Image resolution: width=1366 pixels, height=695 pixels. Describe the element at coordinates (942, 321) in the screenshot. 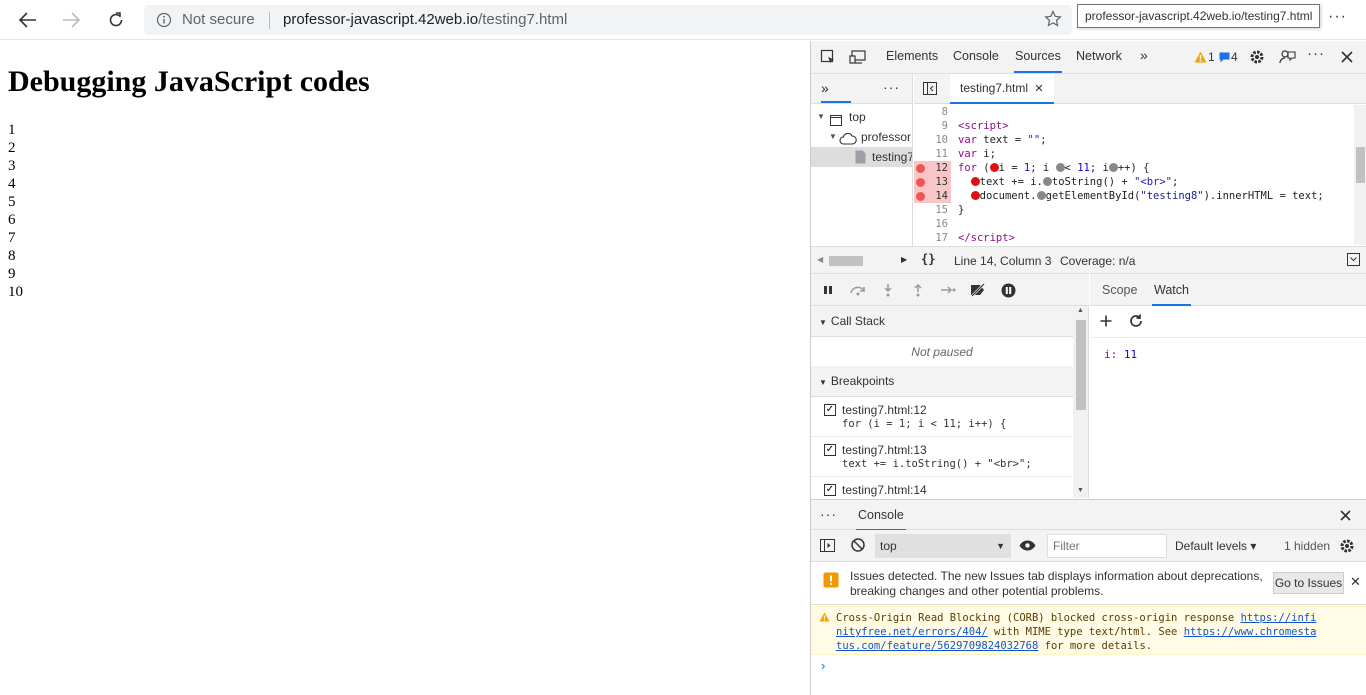

I see `call-stack-header: ▼ Call Stack` at that location.